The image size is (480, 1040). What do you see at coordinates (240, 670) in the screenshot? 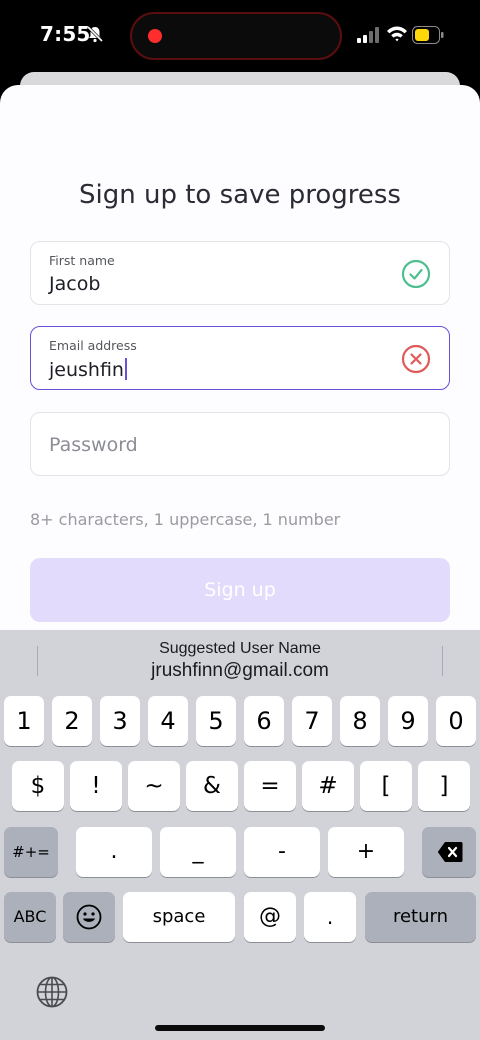
I see `suggestion-value: jrushfinn@gmail.com` at bounding box center [240, 670].